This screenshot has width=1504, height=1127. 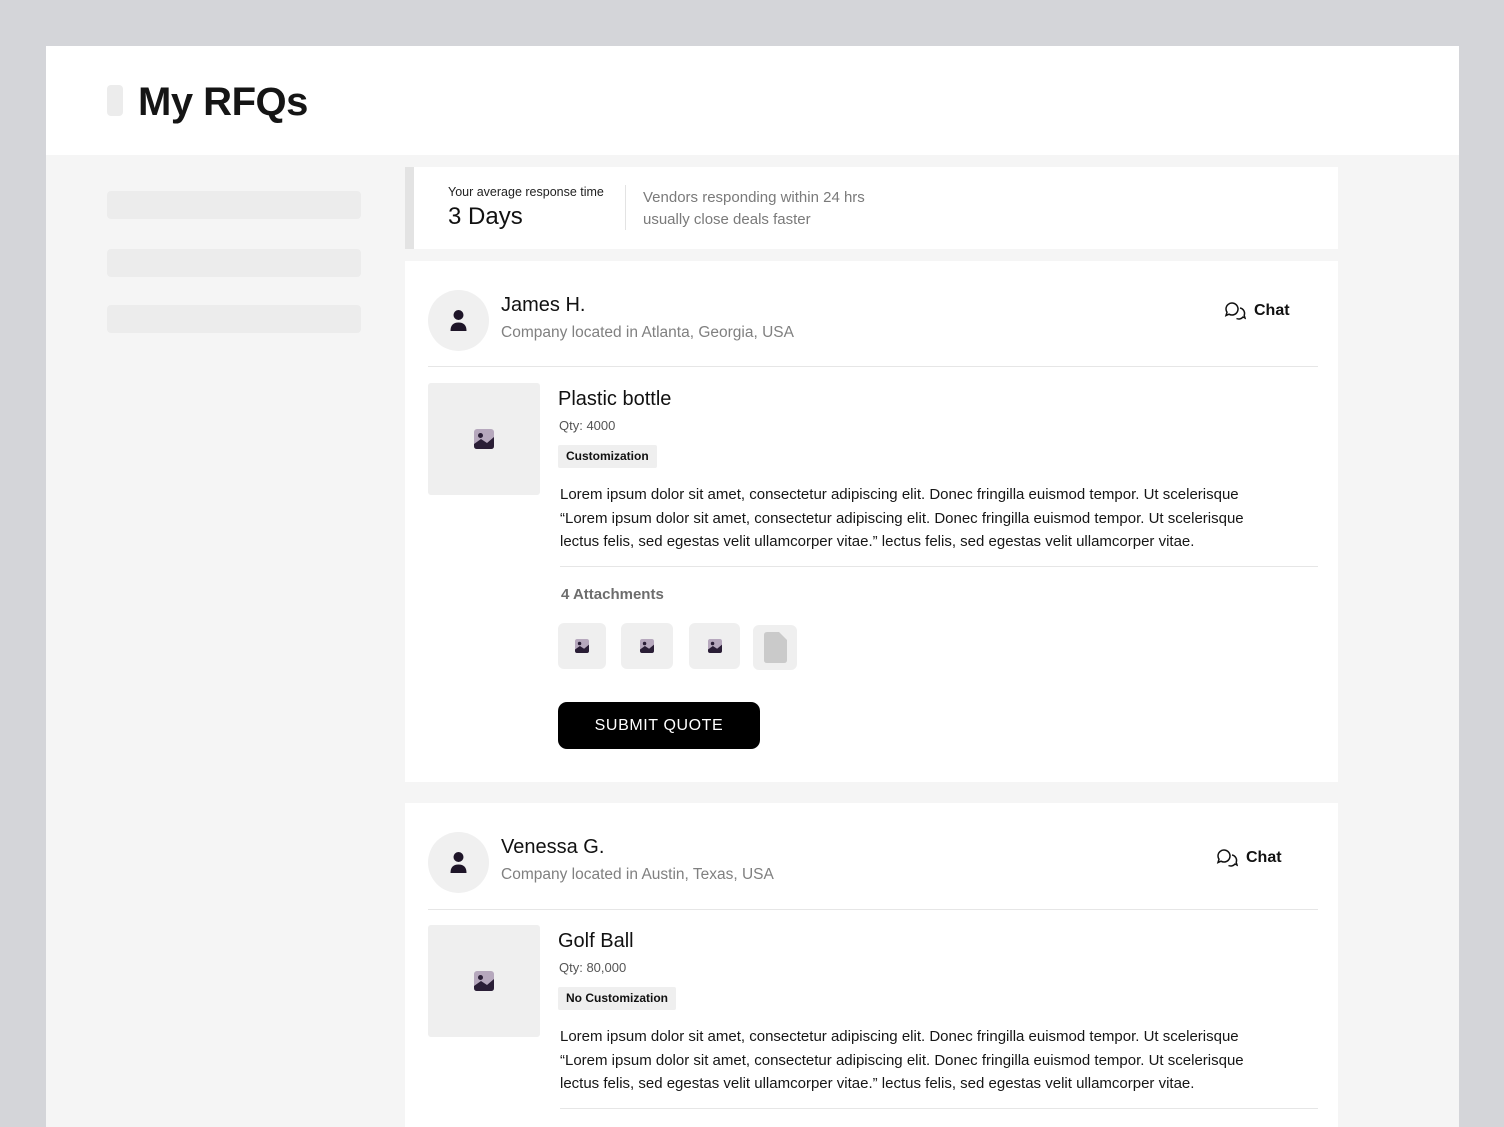 What do you see at coordinates (115, 100) in the screenshot?
I see `back-button` at bounding box center [115, 100].